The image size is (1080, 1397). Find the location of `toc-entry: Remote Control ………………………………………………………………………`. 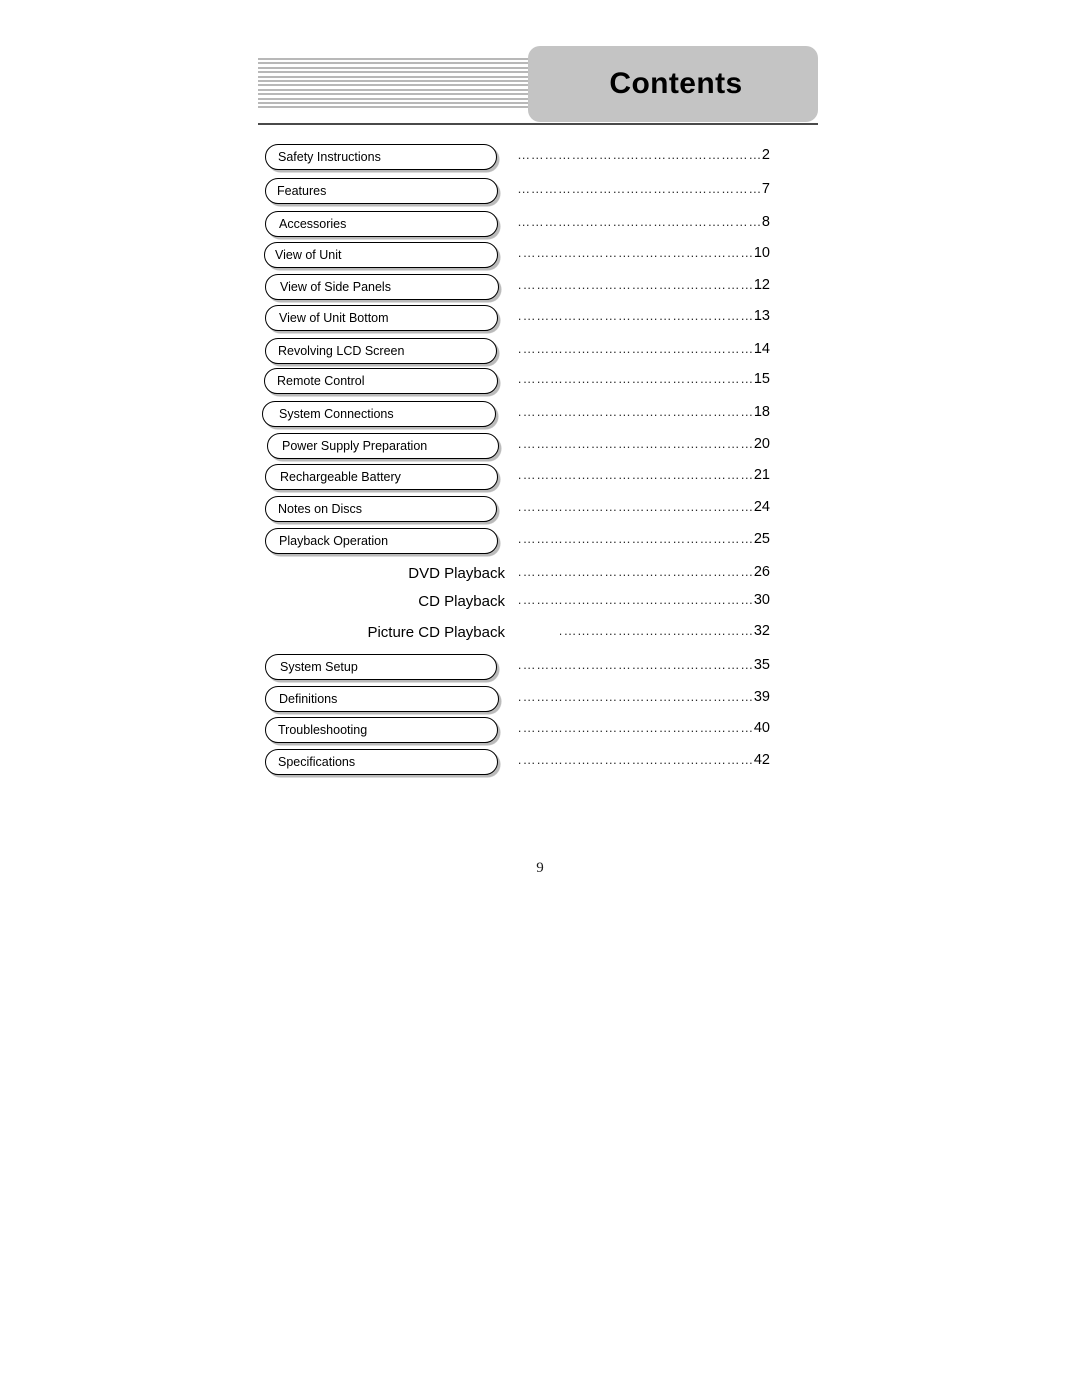

toc-entry: Remote Control ……………………………………………………………………… is located at coordinates (540, 383).